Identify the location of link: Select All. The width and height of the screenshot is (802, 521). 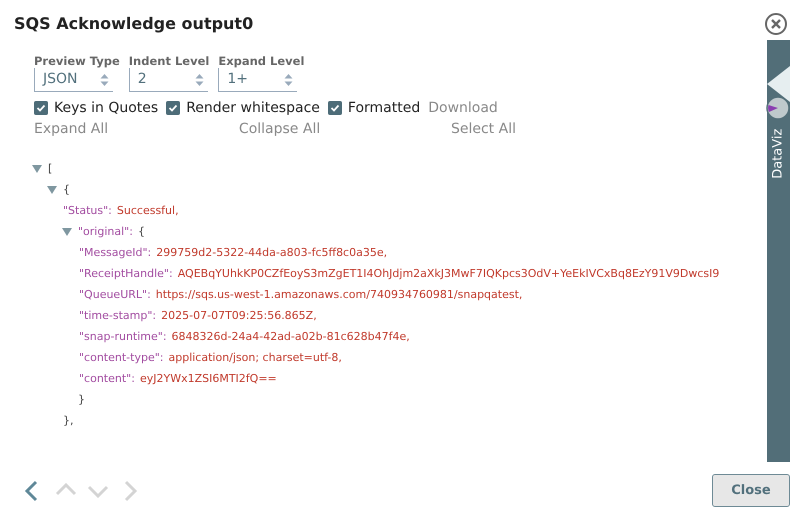
(483, 129).